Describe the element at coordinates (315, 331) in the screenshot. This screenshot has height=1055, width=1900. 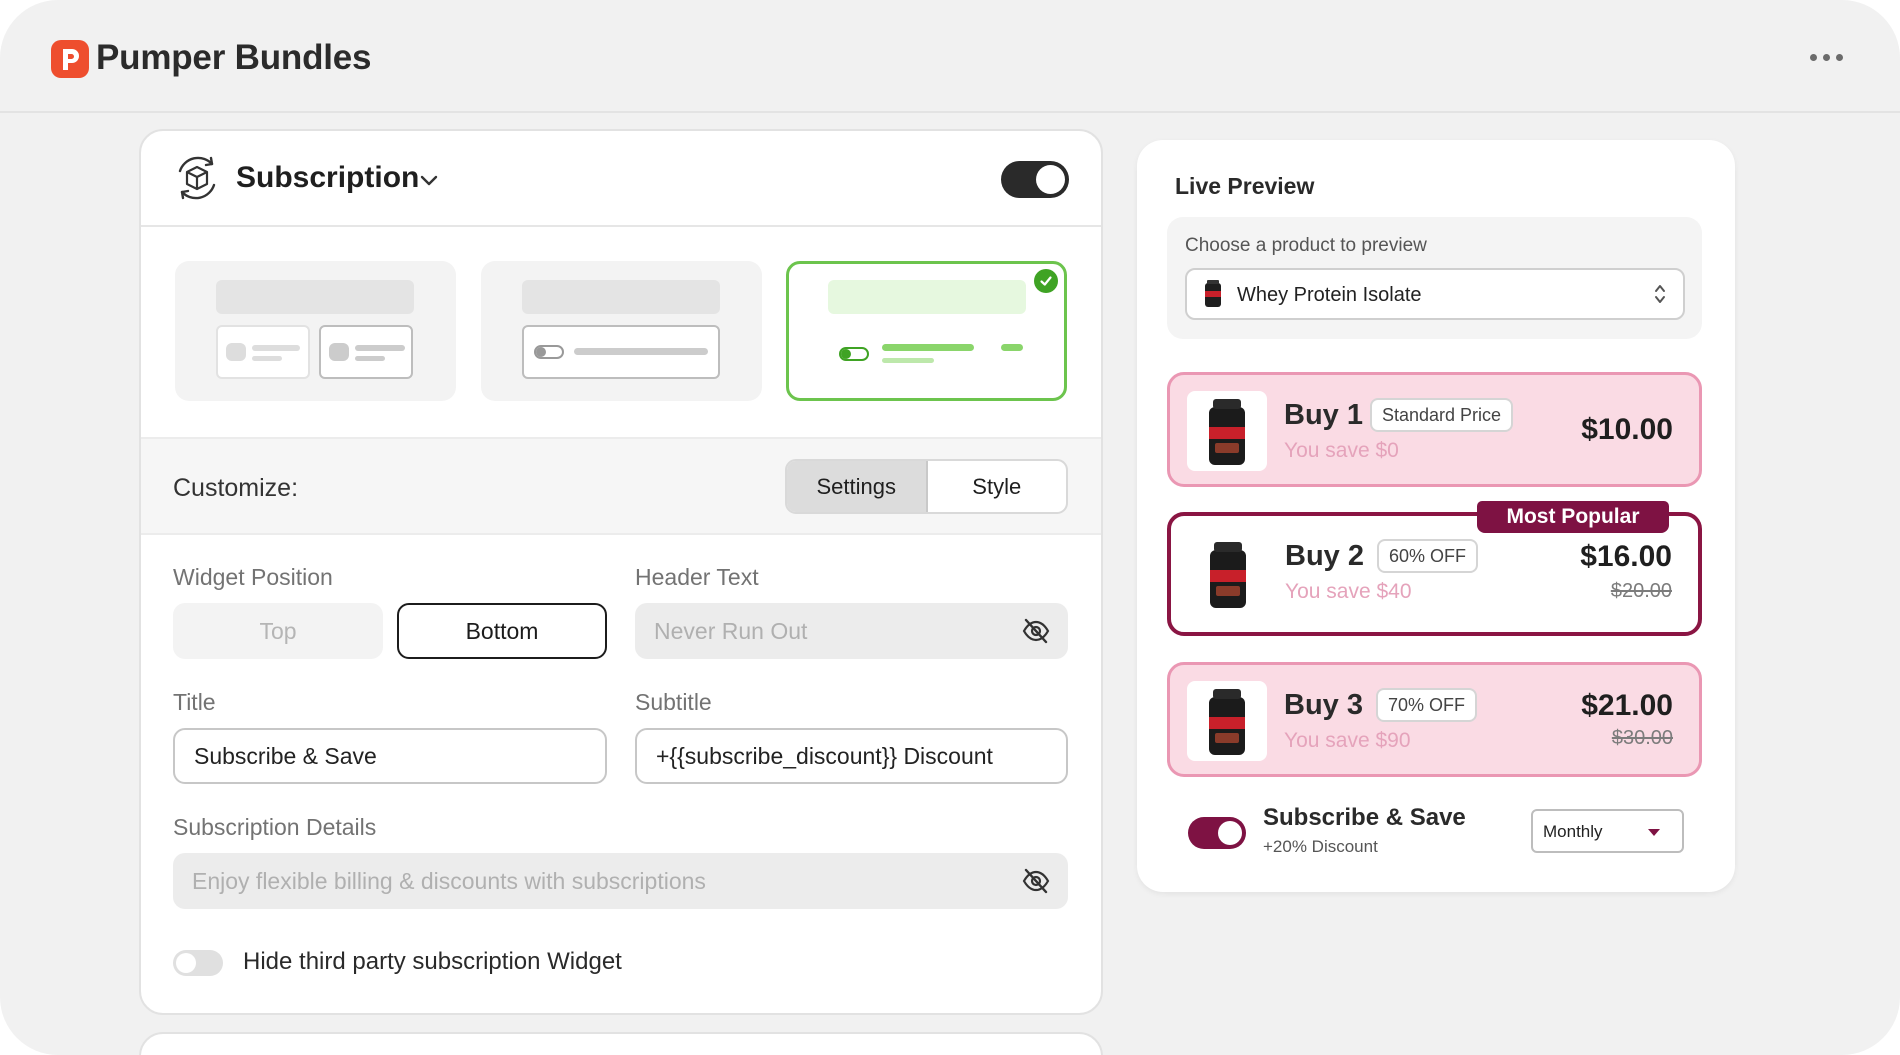
I see `layout-option-cards` at that location.